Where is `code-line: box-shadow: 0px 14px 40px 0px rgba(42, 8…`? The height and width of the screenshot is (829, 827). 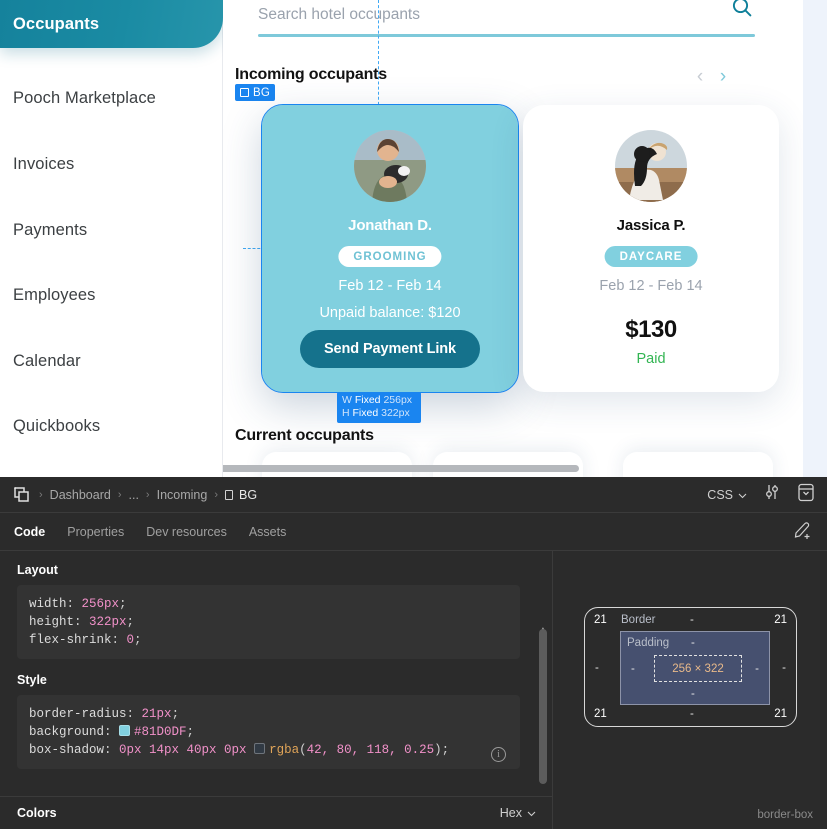
code-line: box-shadow: 0px 14px 40px 0px rgba(42, 8… is located at coordinates (239, 750).